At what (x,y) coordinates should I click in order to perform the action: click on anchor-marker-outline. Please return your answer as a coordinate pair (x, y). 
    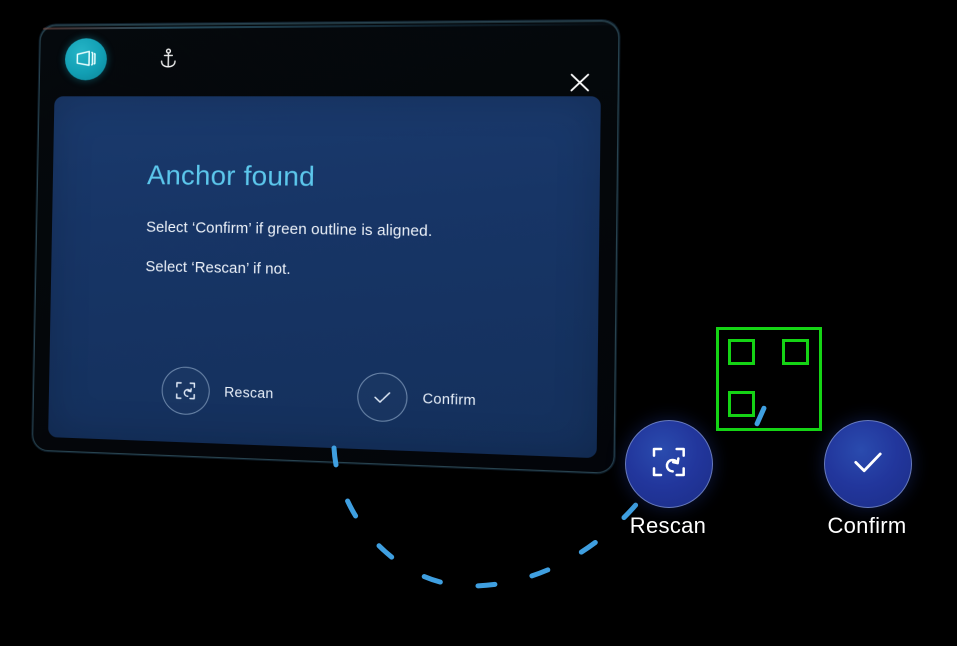
    Looking at the image, I should click on (769, 379).